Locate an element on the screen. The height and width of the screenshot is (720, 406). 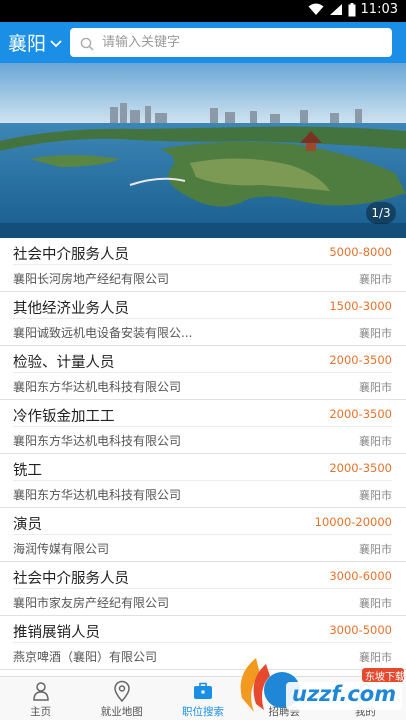
job-item: 推销展销人员 3000-5000 燕京啤酒（襄阳）有限公司 襄阳市 is located at coordinates (203, 643).